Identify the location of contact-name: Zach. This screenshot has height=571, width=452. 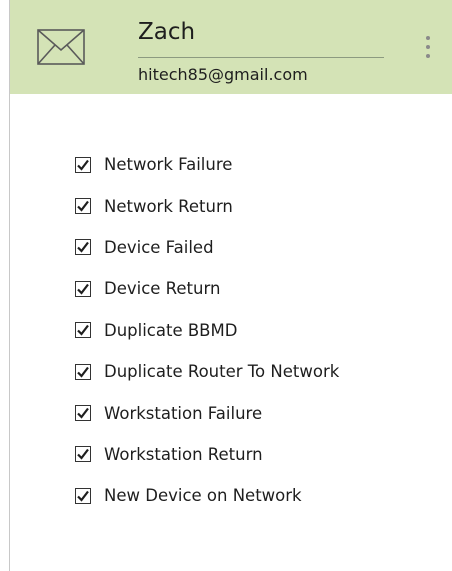
(167, 32).